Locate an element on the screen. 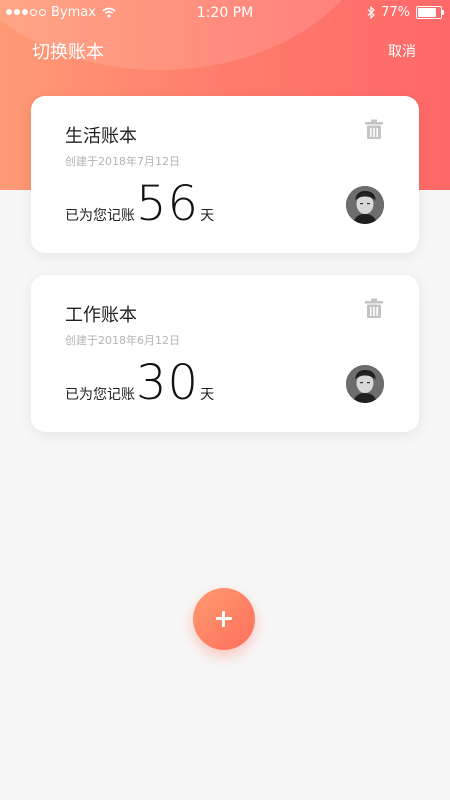 The image size is (450, 800). battery-icon is located at coordinates (430, 12).